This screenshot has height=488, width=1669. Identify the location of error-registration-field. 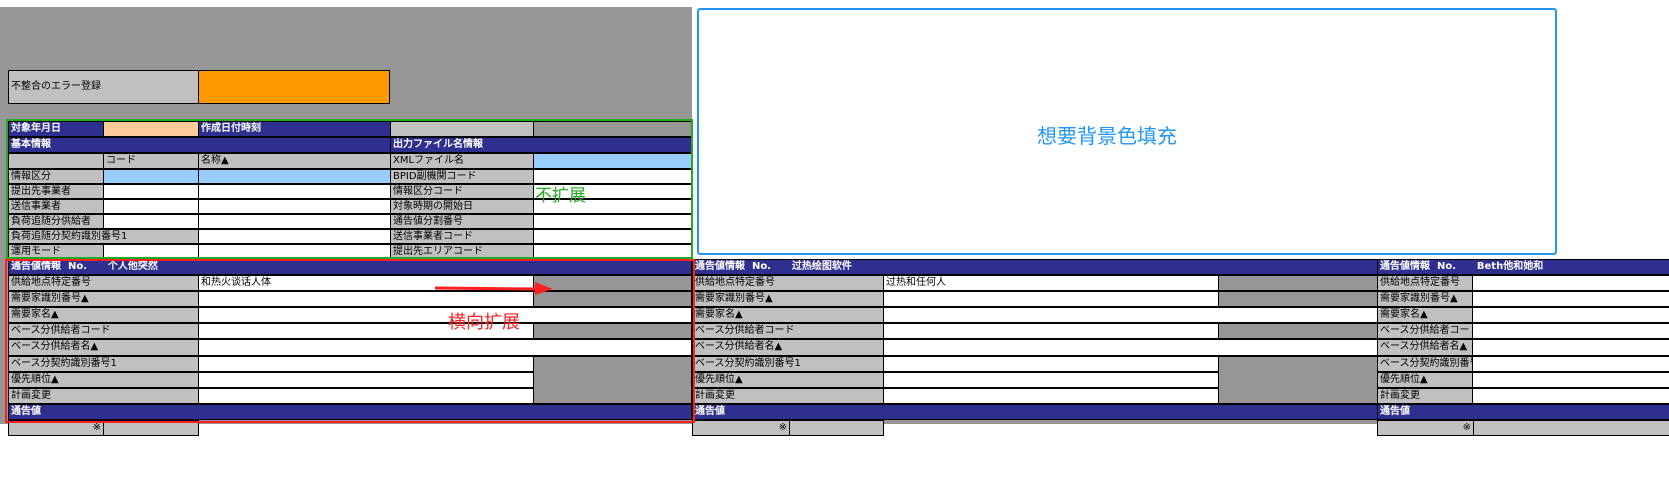
(294, 87).